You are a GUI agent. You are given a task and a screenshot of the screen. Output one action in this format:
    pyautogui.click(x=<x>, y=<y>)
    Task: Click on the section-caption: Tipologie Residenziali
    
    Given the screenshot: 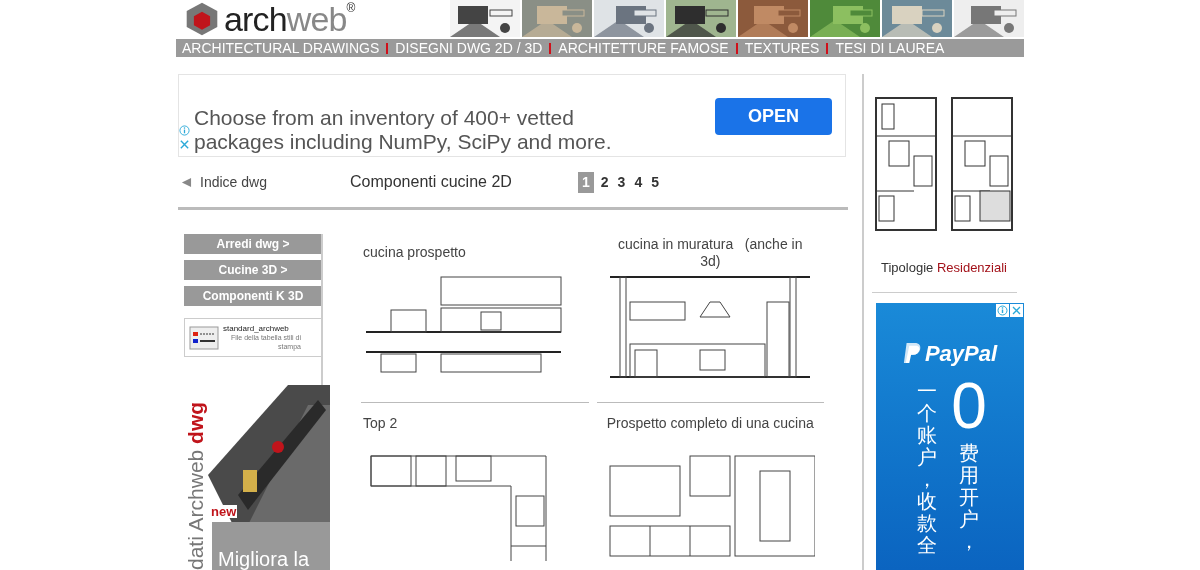 What is the action you would take?
    pyautogui.click(x=944, y=268)
    